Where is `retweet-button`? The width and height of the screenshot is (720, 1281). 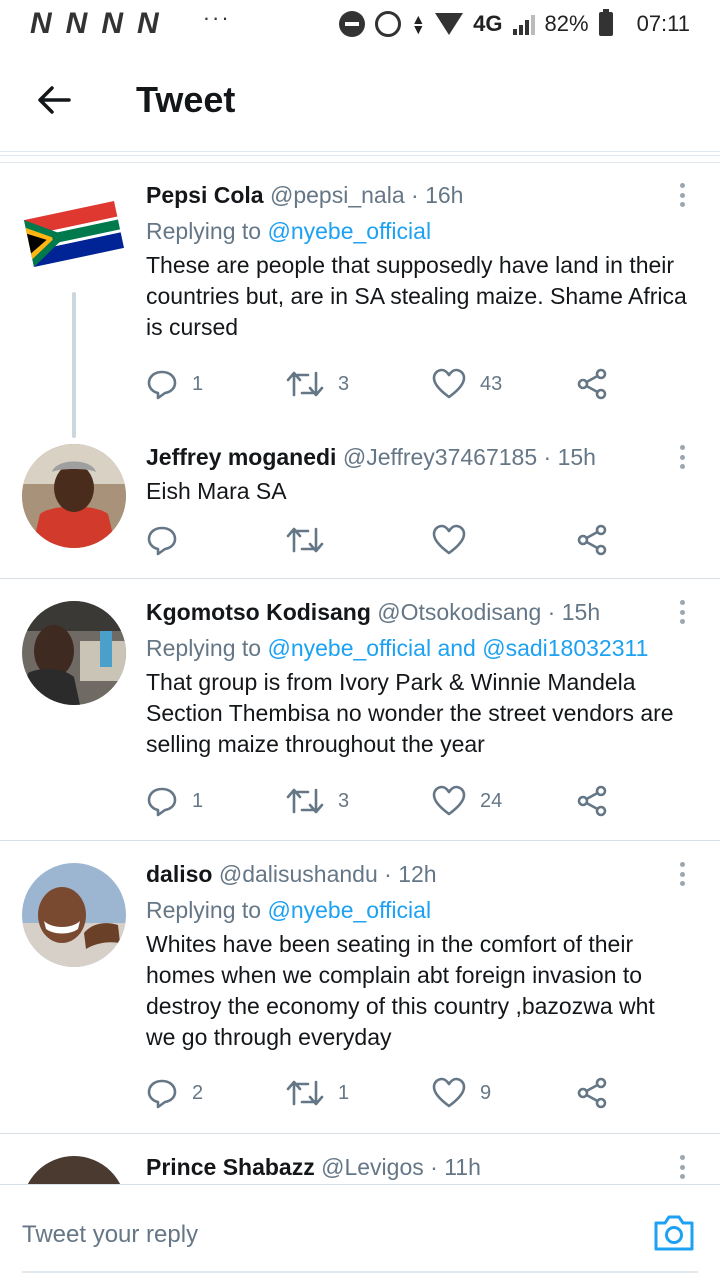 retweet-button is located at coordinates (312, 540).